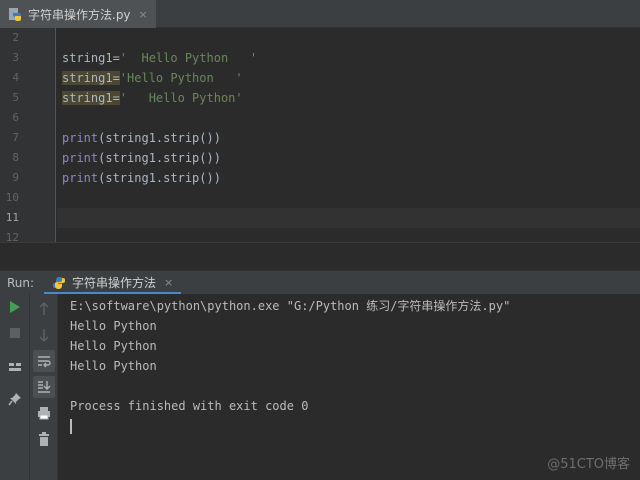 The width and height of the screenshot is (640, 480). Describe the element at coordinates (181, 78) in the screenshot. I see `string-token: 'Hello Python '` at that location.